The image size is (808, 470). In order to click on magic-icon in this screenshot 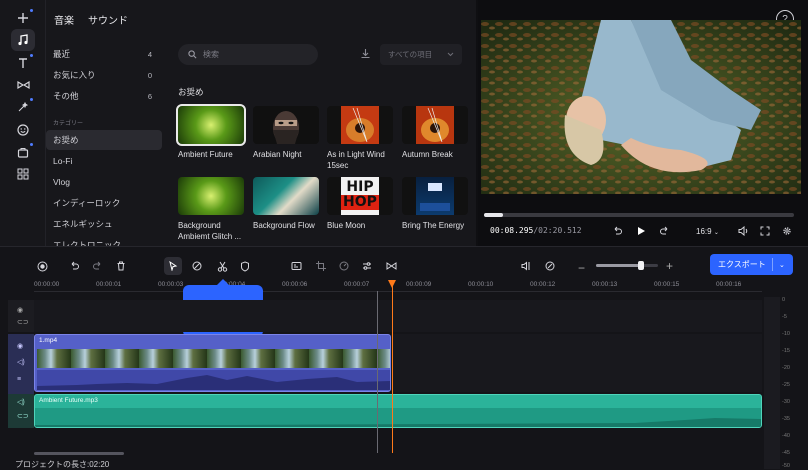, I will do `click(550, 266)`.